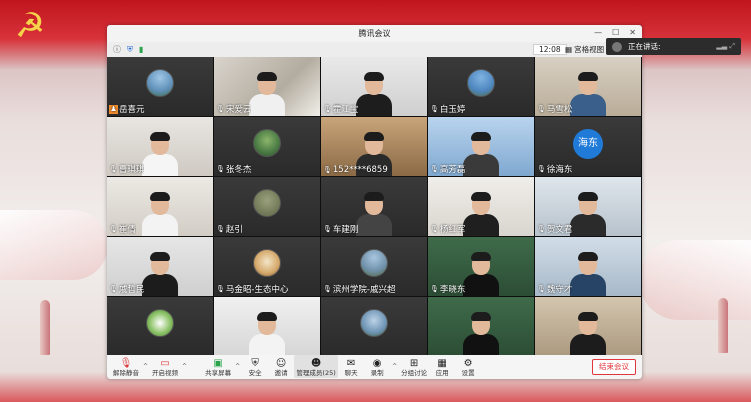  I want to click on participant-name: 🎙 霍江宝, so click(340, 109).